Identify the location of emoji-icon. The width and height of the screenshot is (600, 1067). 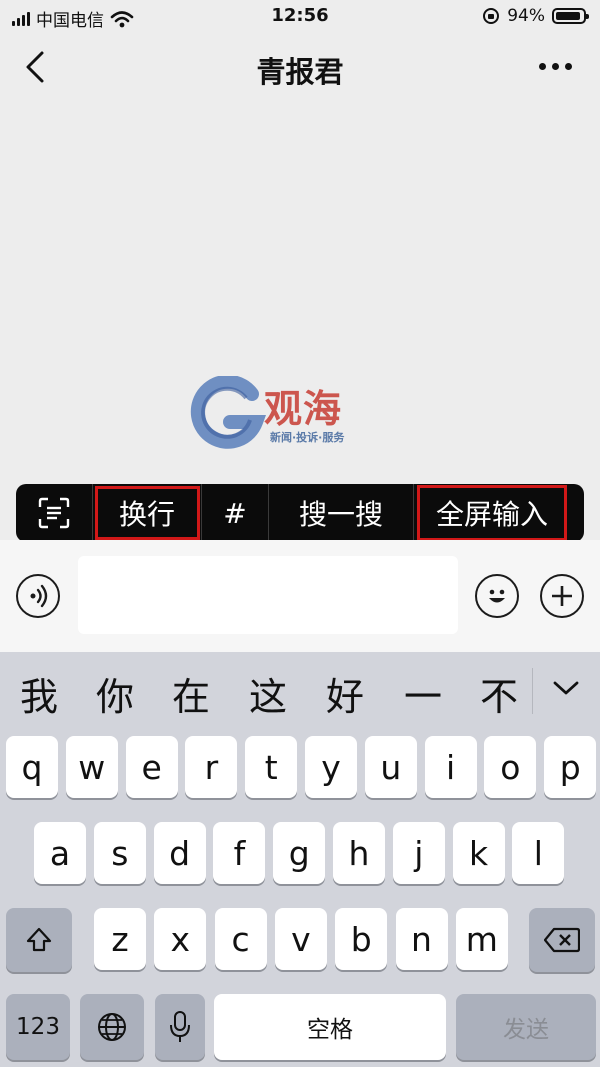
(497, 596).